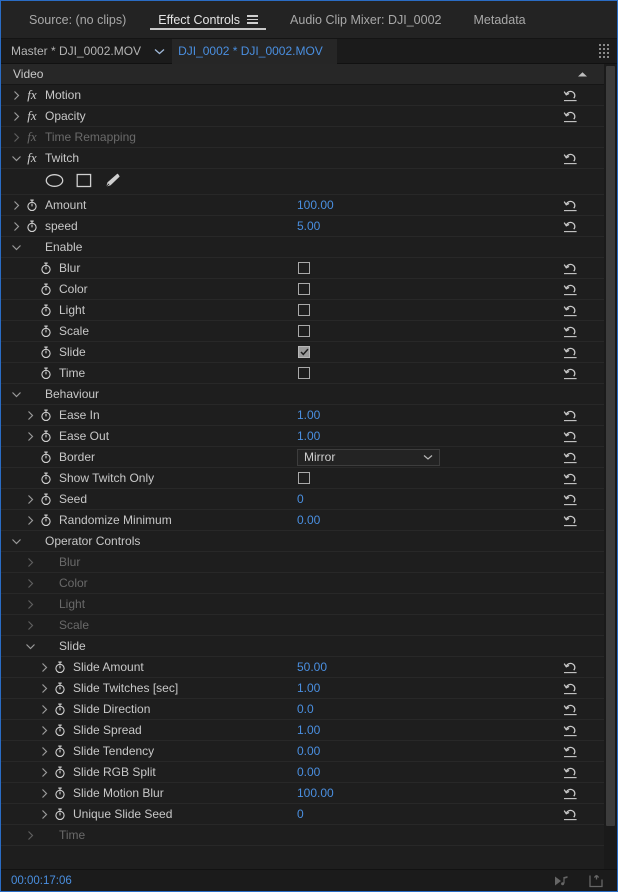 Image resolution: width=618 pixels, height=892 pixels. Describe the element at coordinates (302, 667) in the screenshot. I see `parameter-row: Slide Amount 50.00` at that location.